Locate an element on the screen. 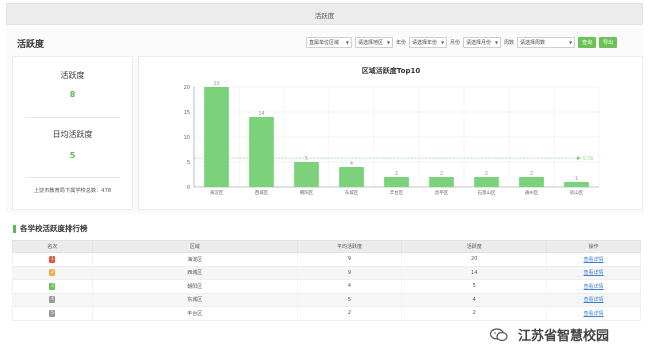 The image size is (651, 364). rank-badge: 5 is located at coordinates (52, 313).